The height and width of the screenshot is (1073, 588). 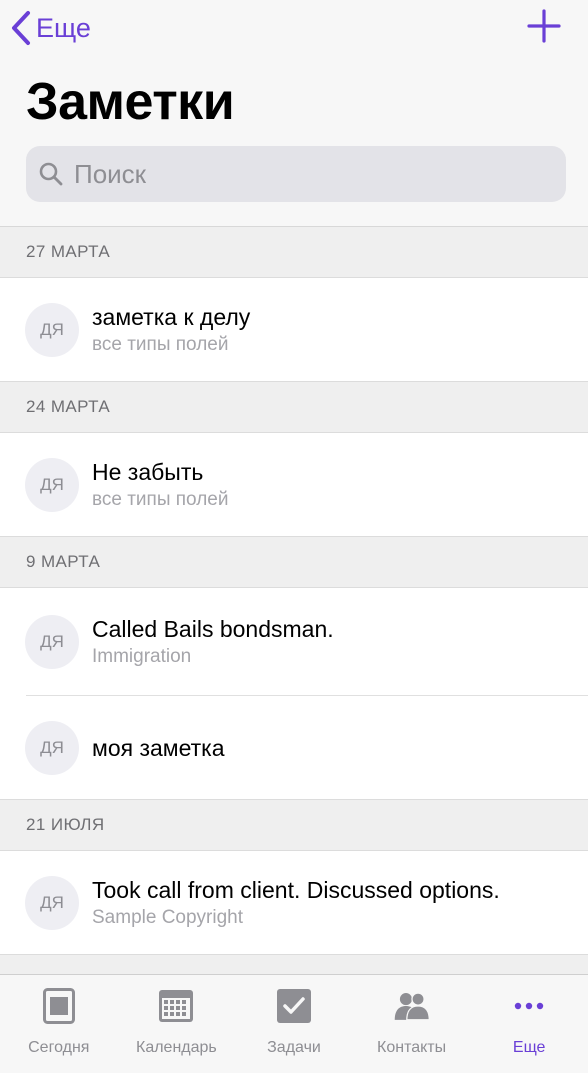 I want to click on note-title: заметка к делу, so click(x=171, y=316).